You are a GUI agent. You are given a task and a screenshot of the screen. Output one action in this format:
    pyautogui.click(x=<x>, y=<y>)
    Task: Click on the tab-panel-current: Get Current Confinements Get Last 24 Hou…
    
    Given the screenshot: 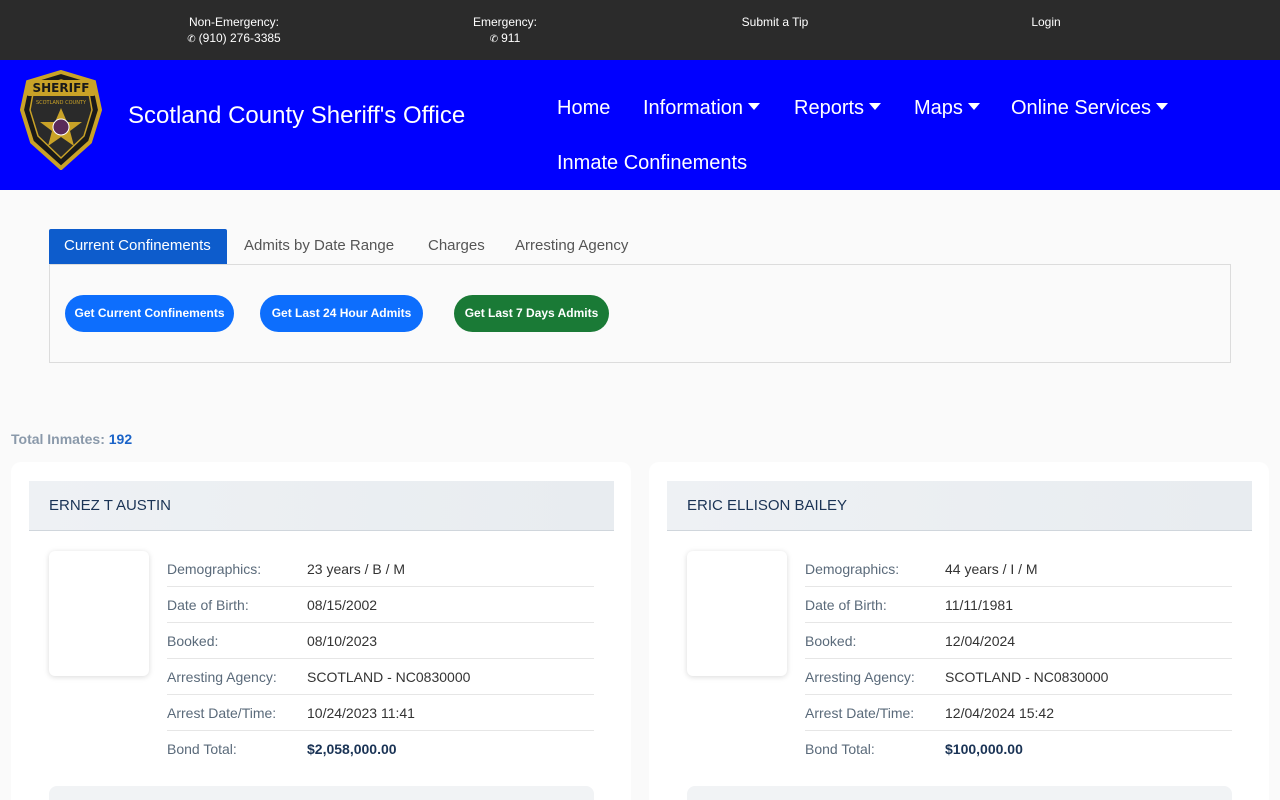 What is the action you would take?
    pyautogui.click(x=640, y=313)
    